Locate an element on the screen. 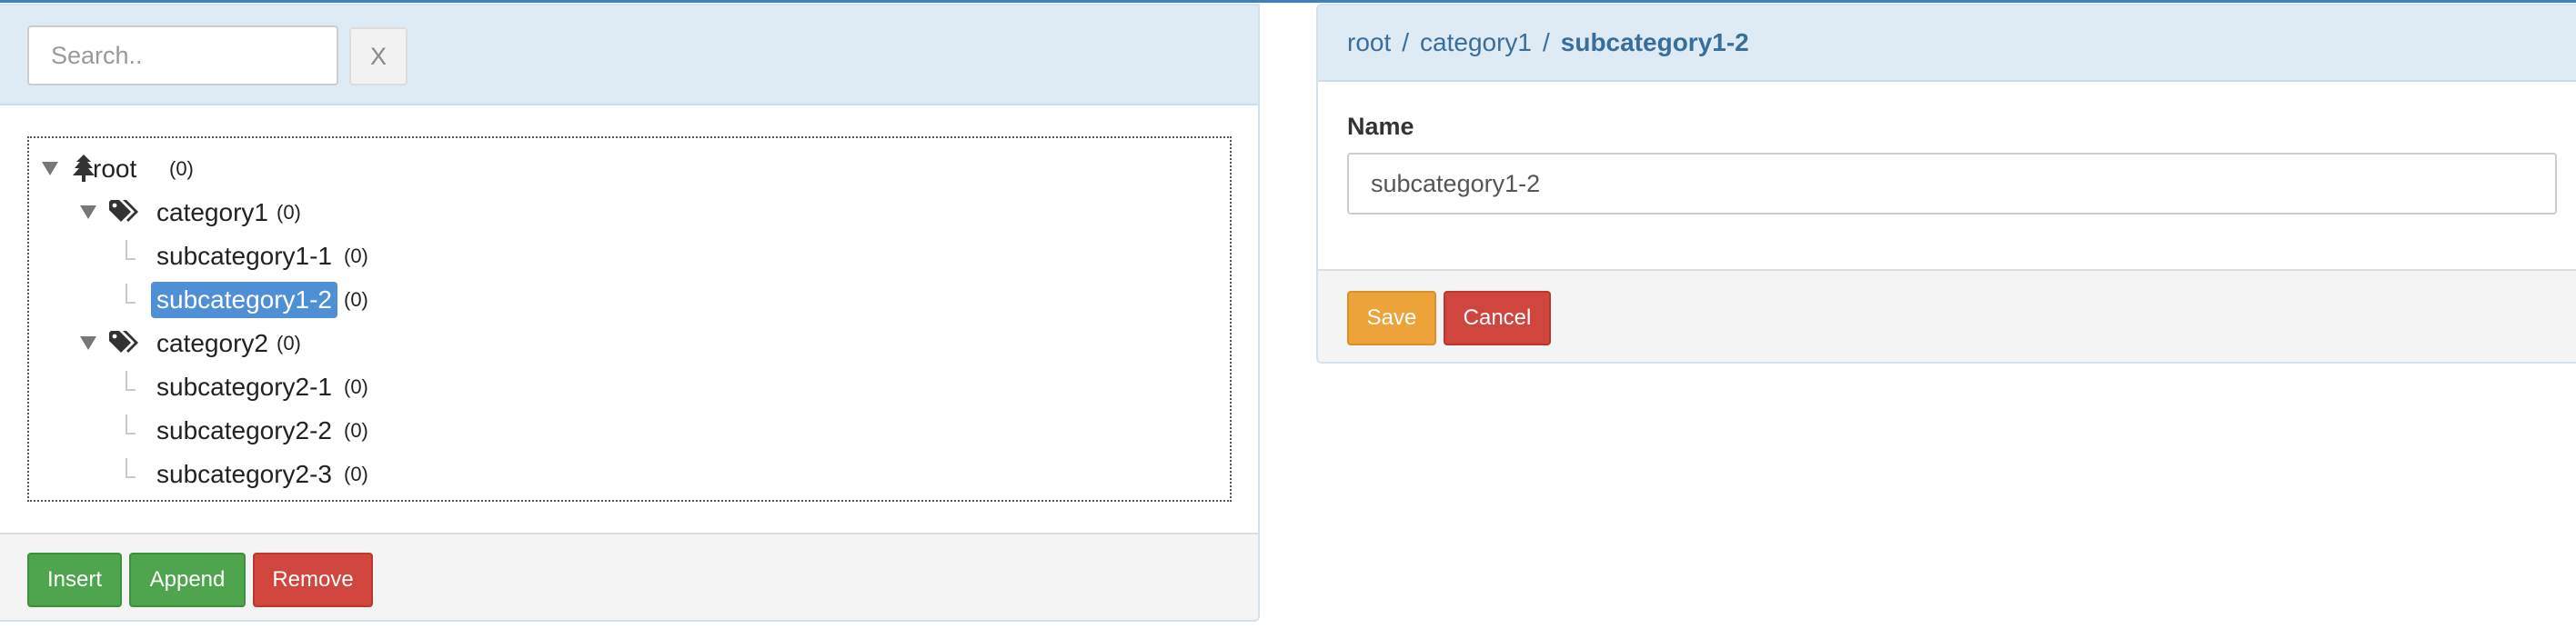 This screenshot has height=629, width=2576. tree-node-subcategory1-2: subcategory1-2 (0) is located at coordinates (629, 300).